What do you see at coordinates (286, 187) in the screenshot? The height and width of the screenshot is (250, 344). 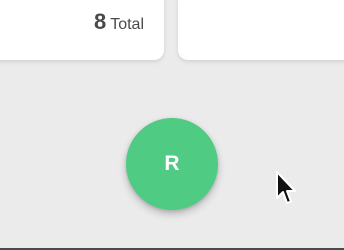 I see `mouse-pointer-icon` at bounding box center [286, 187].